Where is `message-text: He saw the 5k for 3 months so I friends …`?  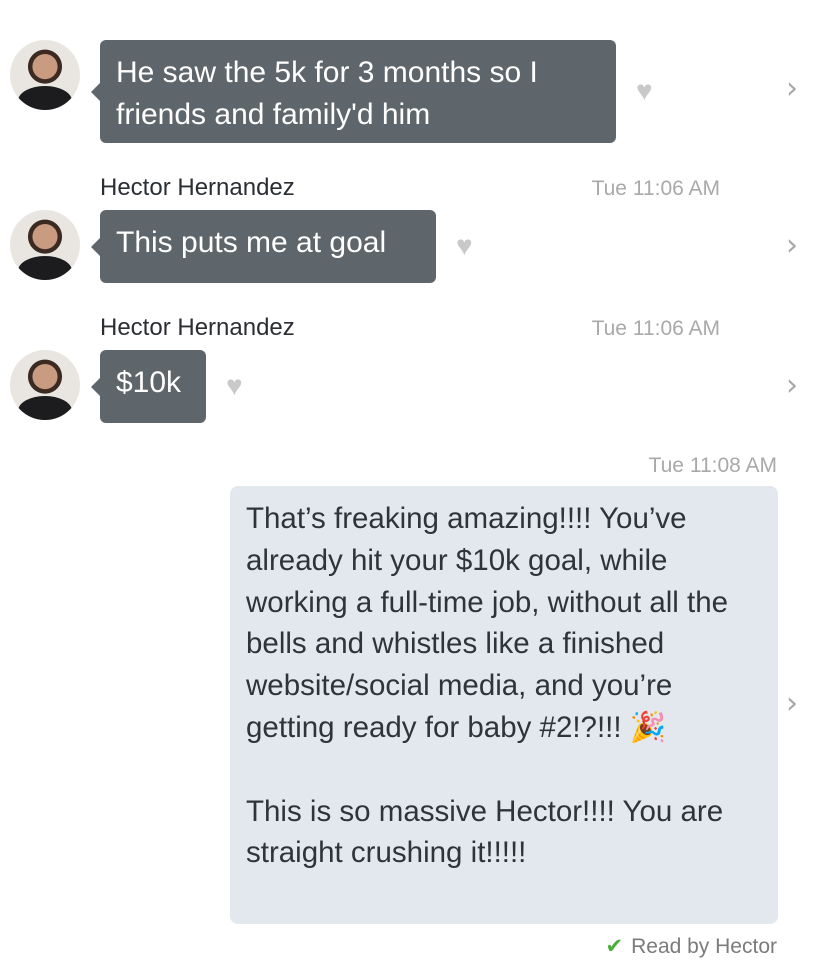 message-text: He saw the 5k for 3 months so I friends … is located at coordinates (327, 93).